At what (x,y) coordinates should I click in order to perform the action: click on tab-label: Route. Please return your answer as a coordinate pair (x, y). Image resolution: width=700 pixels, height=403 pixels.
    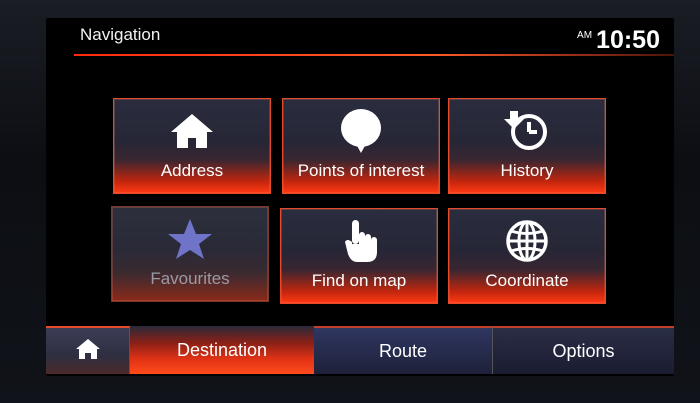
    Looking at the image, I should click on (403, 350).